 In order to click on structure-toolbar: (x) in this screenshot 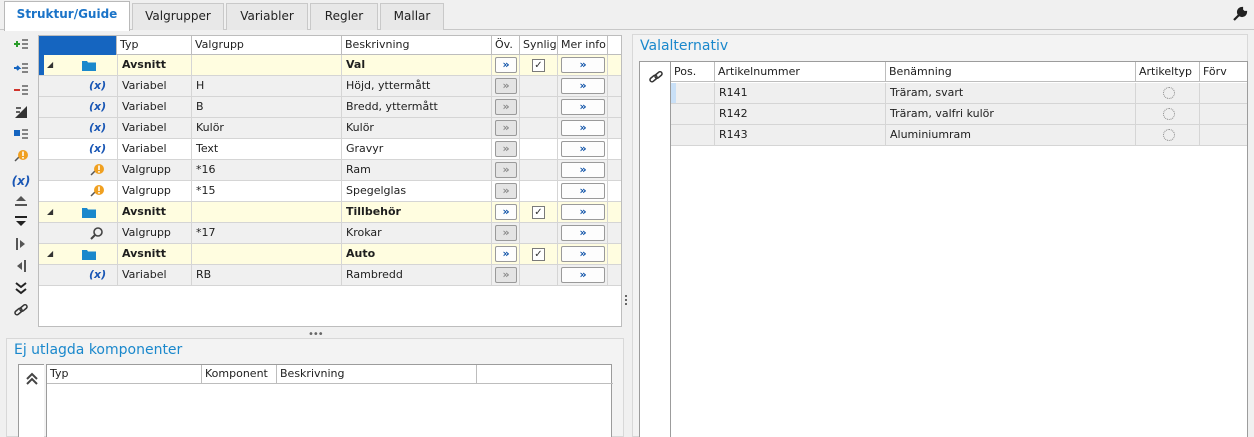, I will do `click(22, 181)`.